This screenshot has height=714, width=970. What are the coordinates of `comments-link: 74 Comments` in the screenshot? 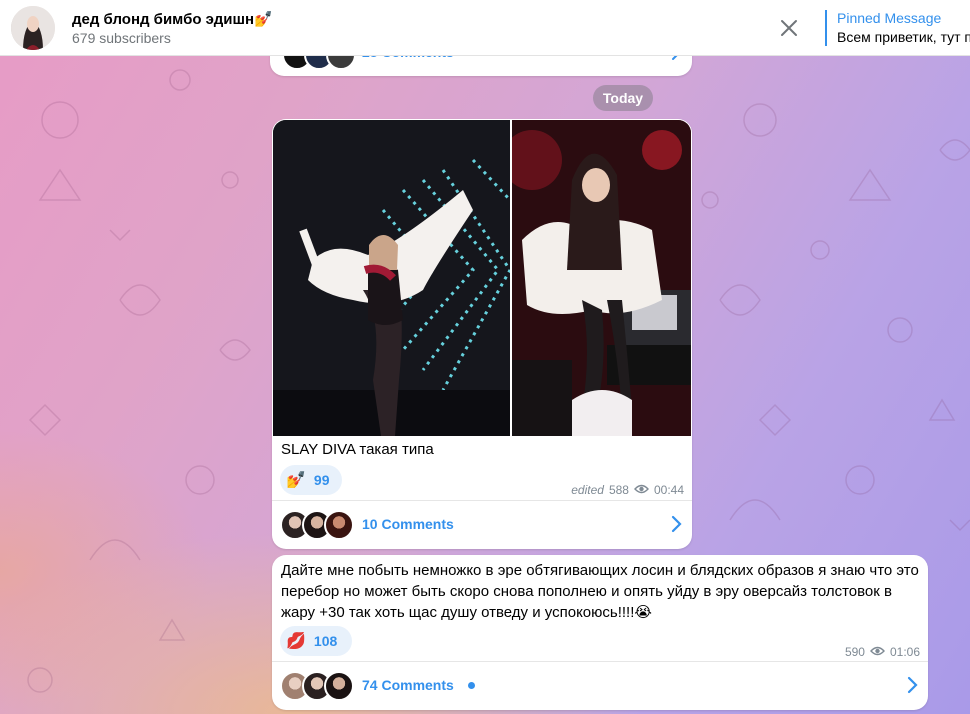 It's located at (408, 685).